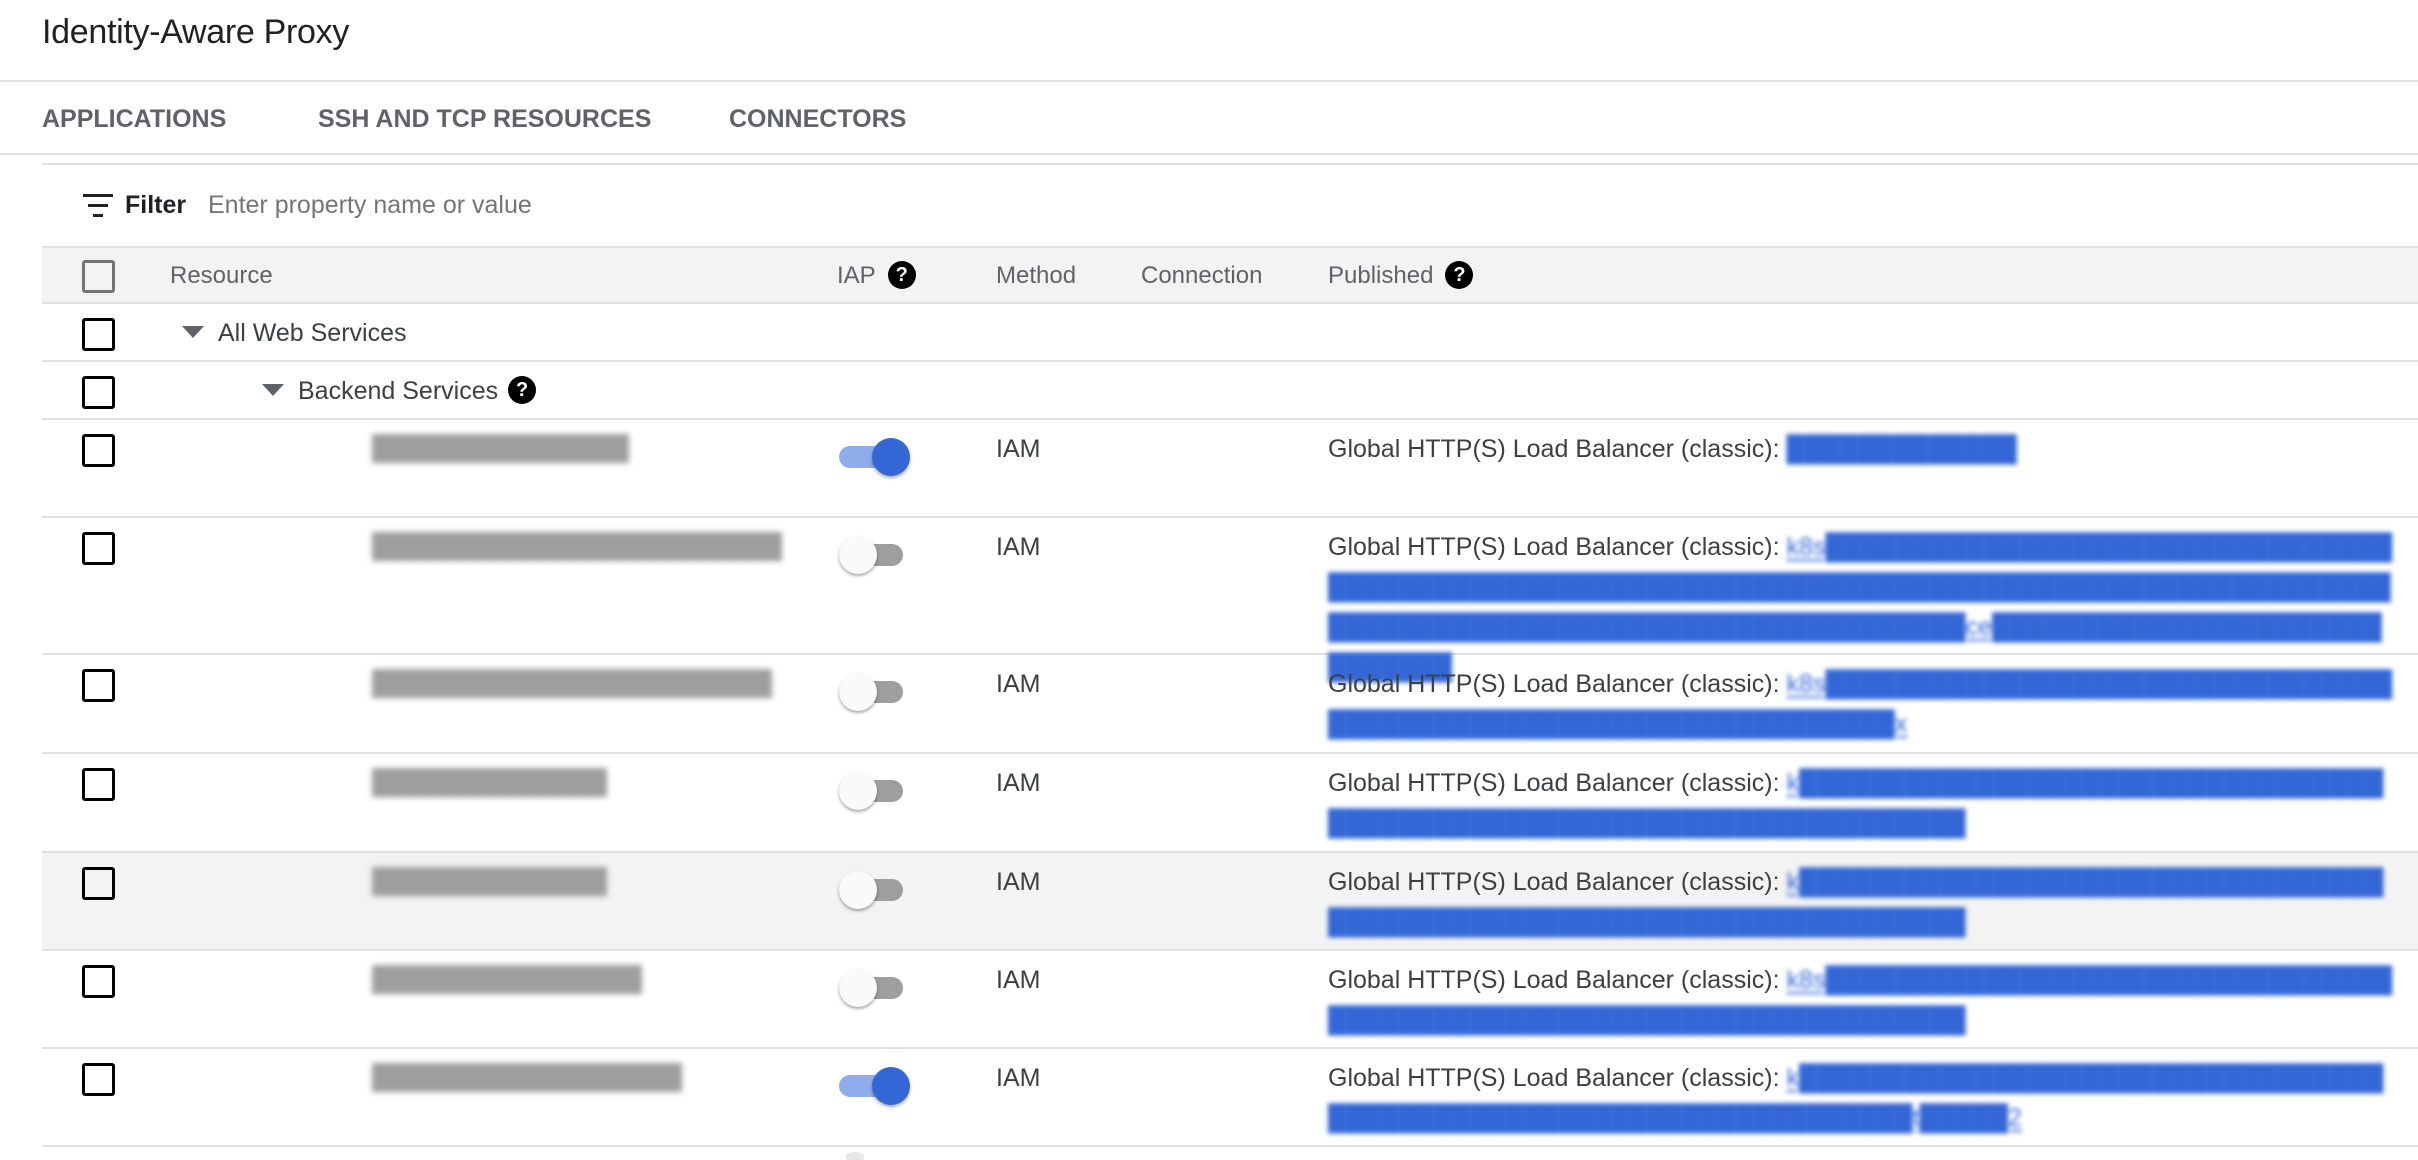  I want to click on content-divider, so click(1230, 164).